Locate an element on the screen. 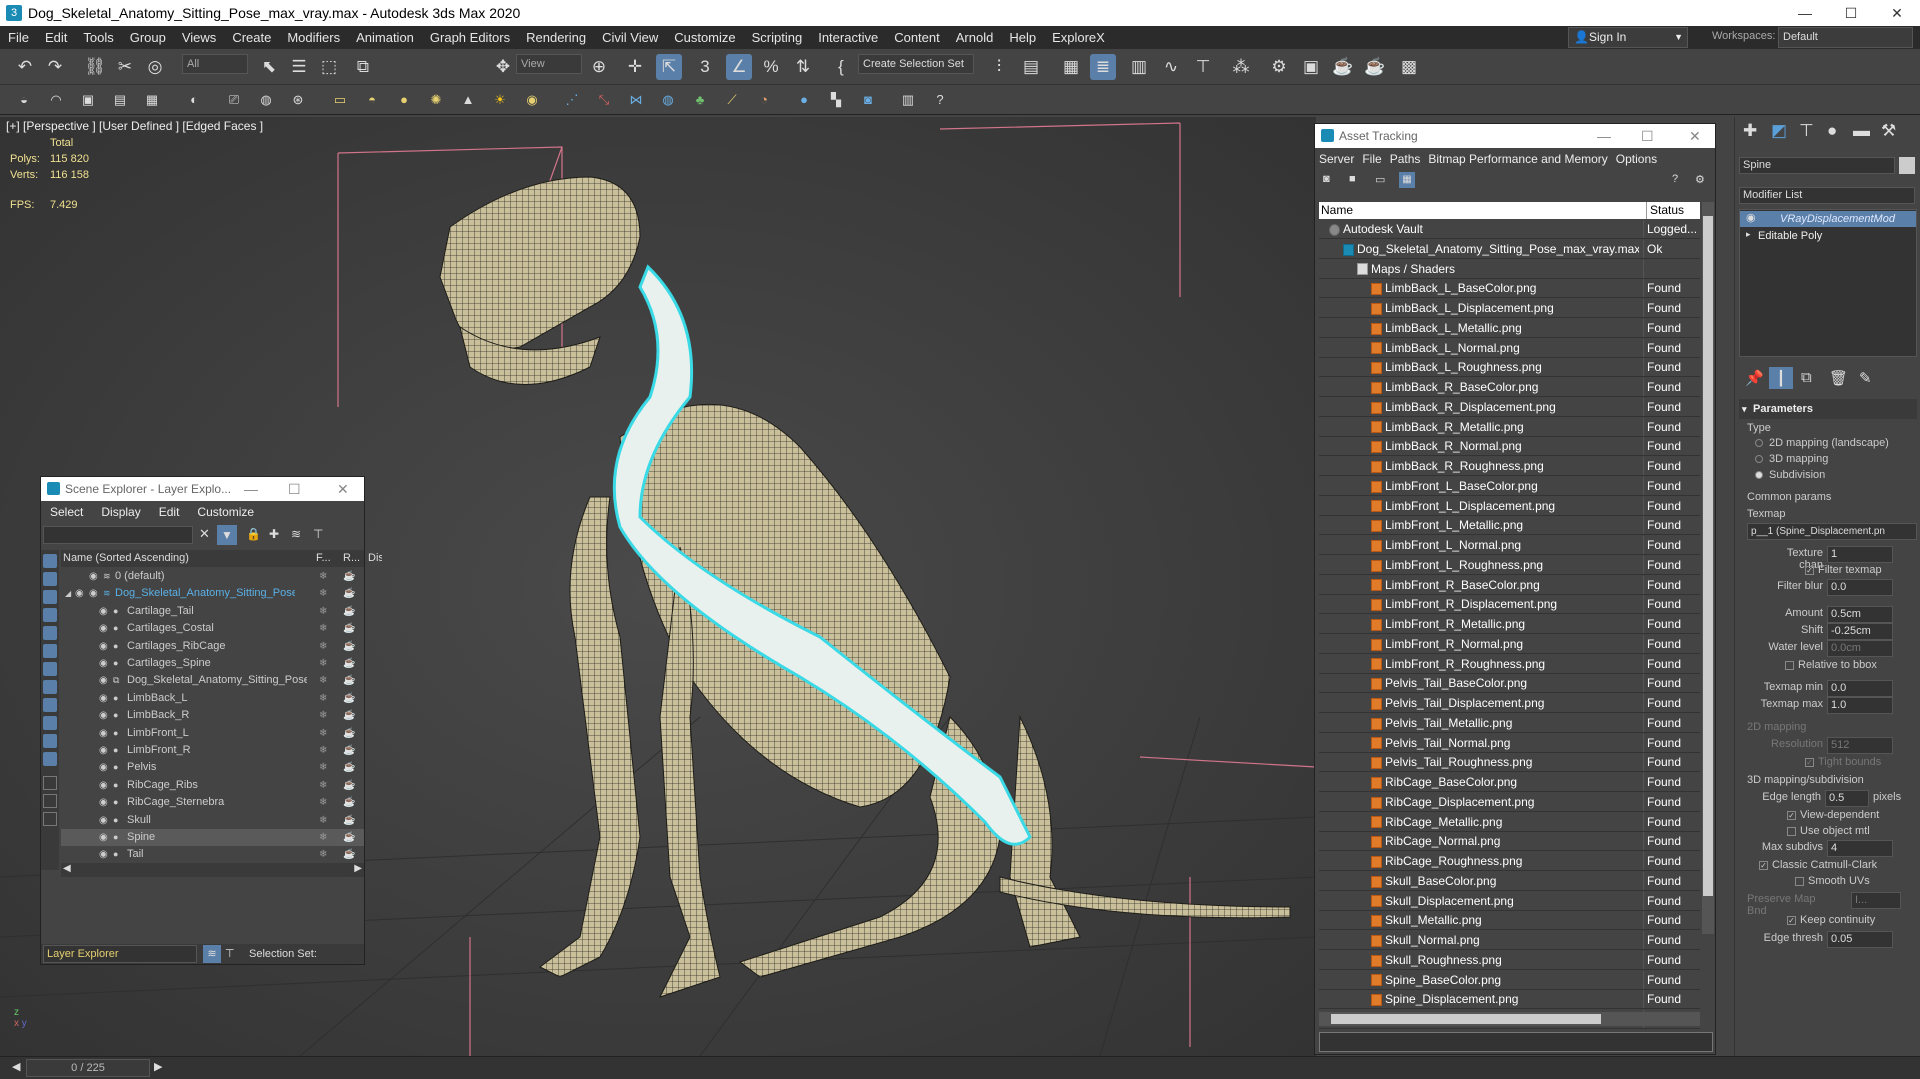  asset-row: LimbFront_L_Roughness.png Found is located at coordinates (1509, 565).